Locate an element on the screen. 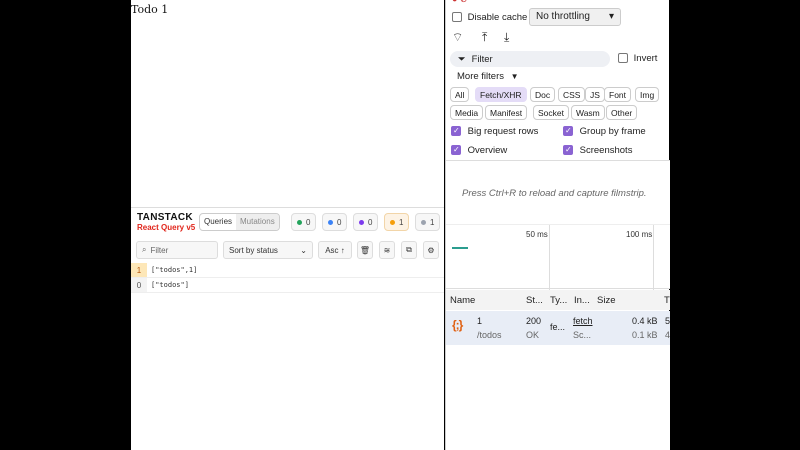 Image resolution: width=800 pixels, height=450 pixels. query-key: ["todos"] is located at coordinates (170, 285).